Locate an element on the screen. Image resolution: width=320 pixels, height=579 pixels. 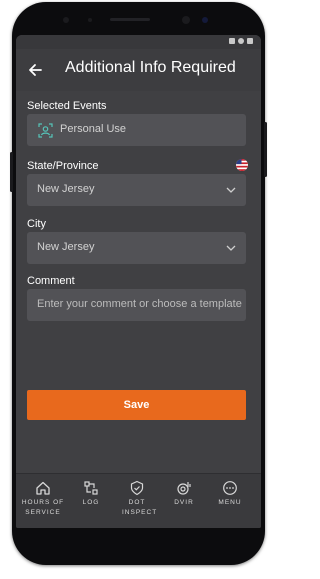
battery-icon is located at coordinates (250, 41).